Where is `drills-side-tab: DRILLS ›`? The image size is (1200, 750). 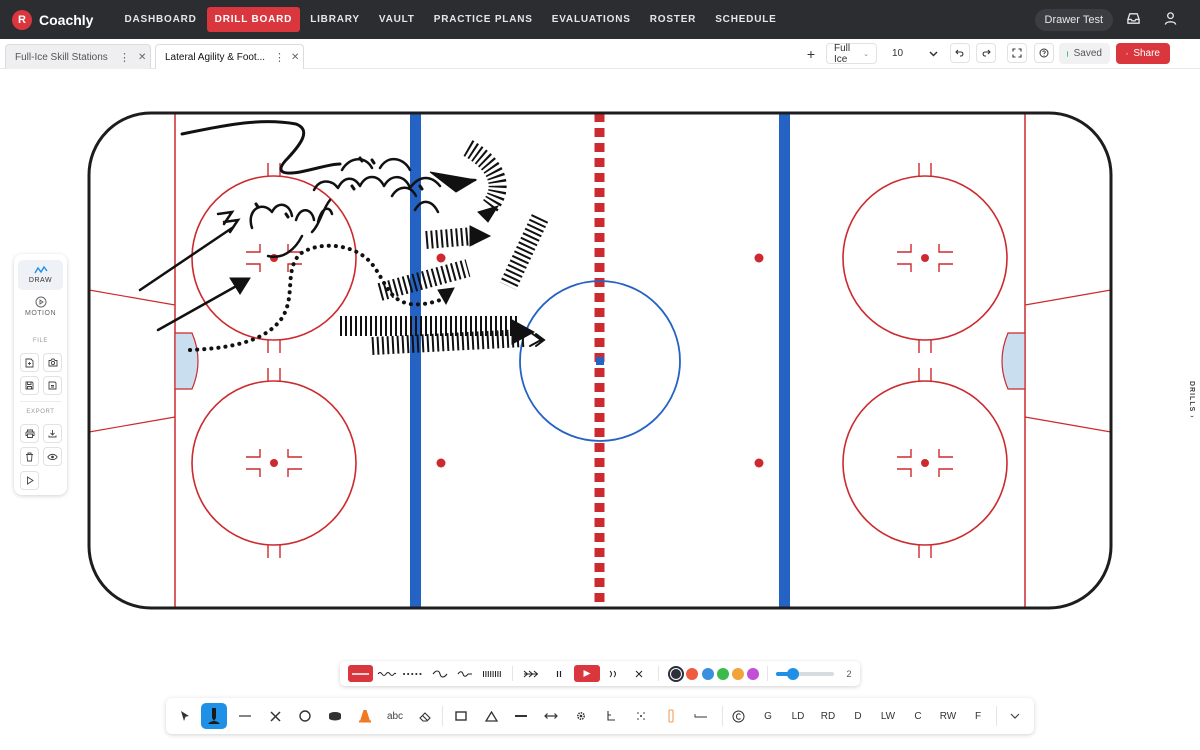 drills-side-tab: DRILLS › is located at coordinates (1191, 400).